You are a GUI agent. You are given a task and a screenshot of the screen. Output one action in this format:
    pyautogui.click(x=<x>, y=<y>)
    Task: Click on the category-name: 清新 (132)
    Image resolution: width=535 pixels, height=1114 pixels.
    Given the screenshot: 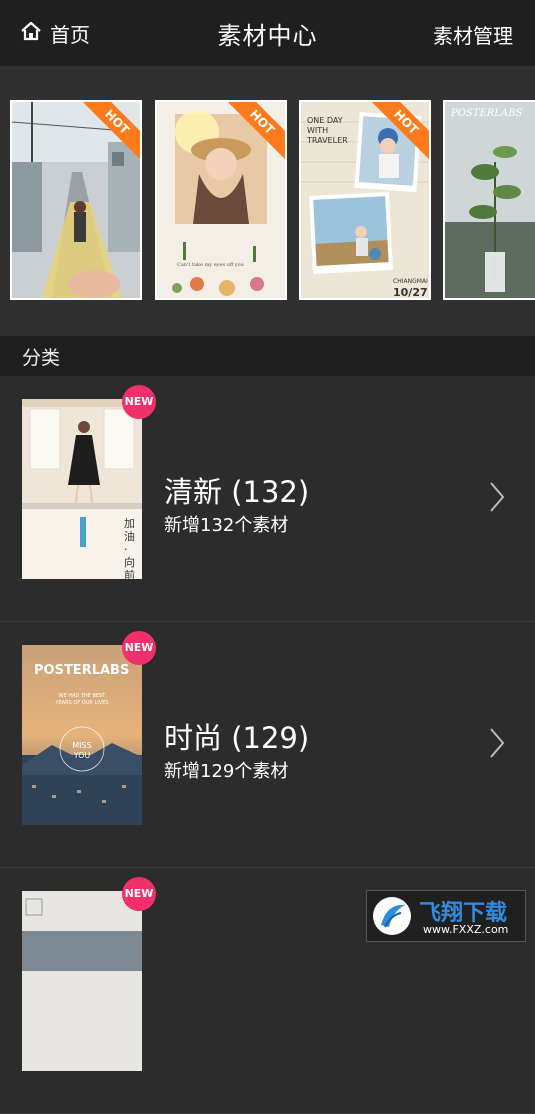 What is the action you would take?
    pyautogui.click(x=237, y=492)
    